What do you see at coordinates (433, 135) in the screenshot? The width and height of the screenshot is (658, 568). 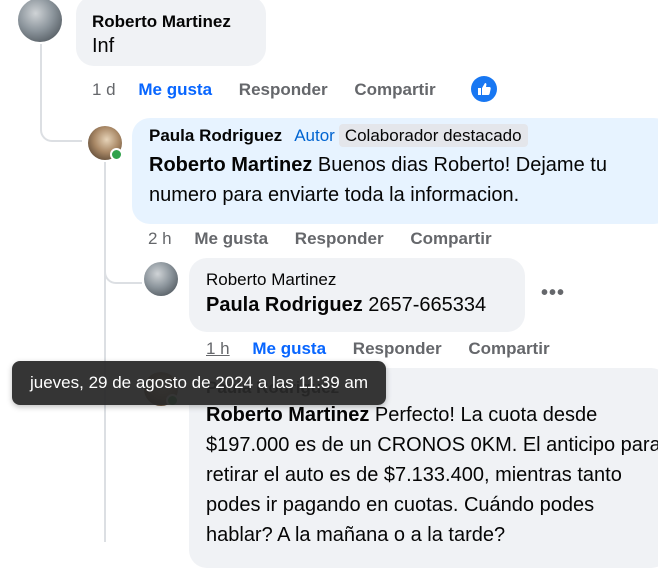 I see `top-contributor-badge: Colaborador destacado` at bounding box center [433, 135].